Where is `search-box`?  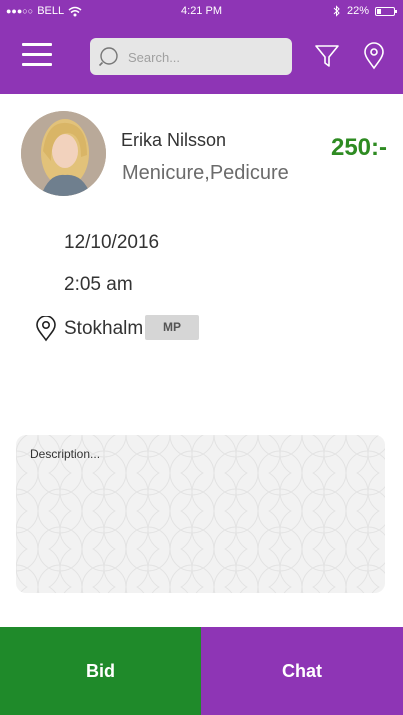
search-box is located at coordinates (191, 56).